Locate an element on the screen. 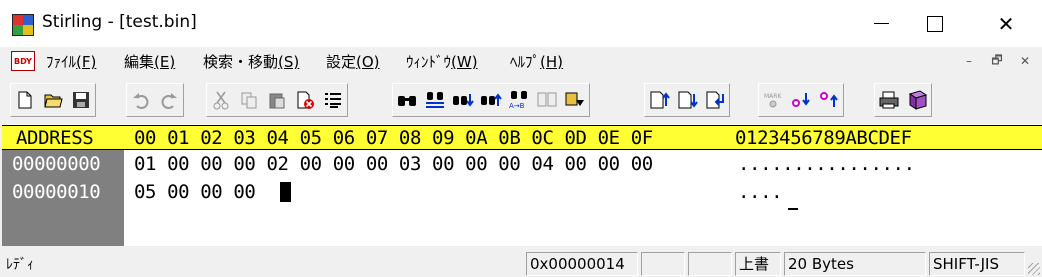  redo-icon is located at coordinates (169, 101).